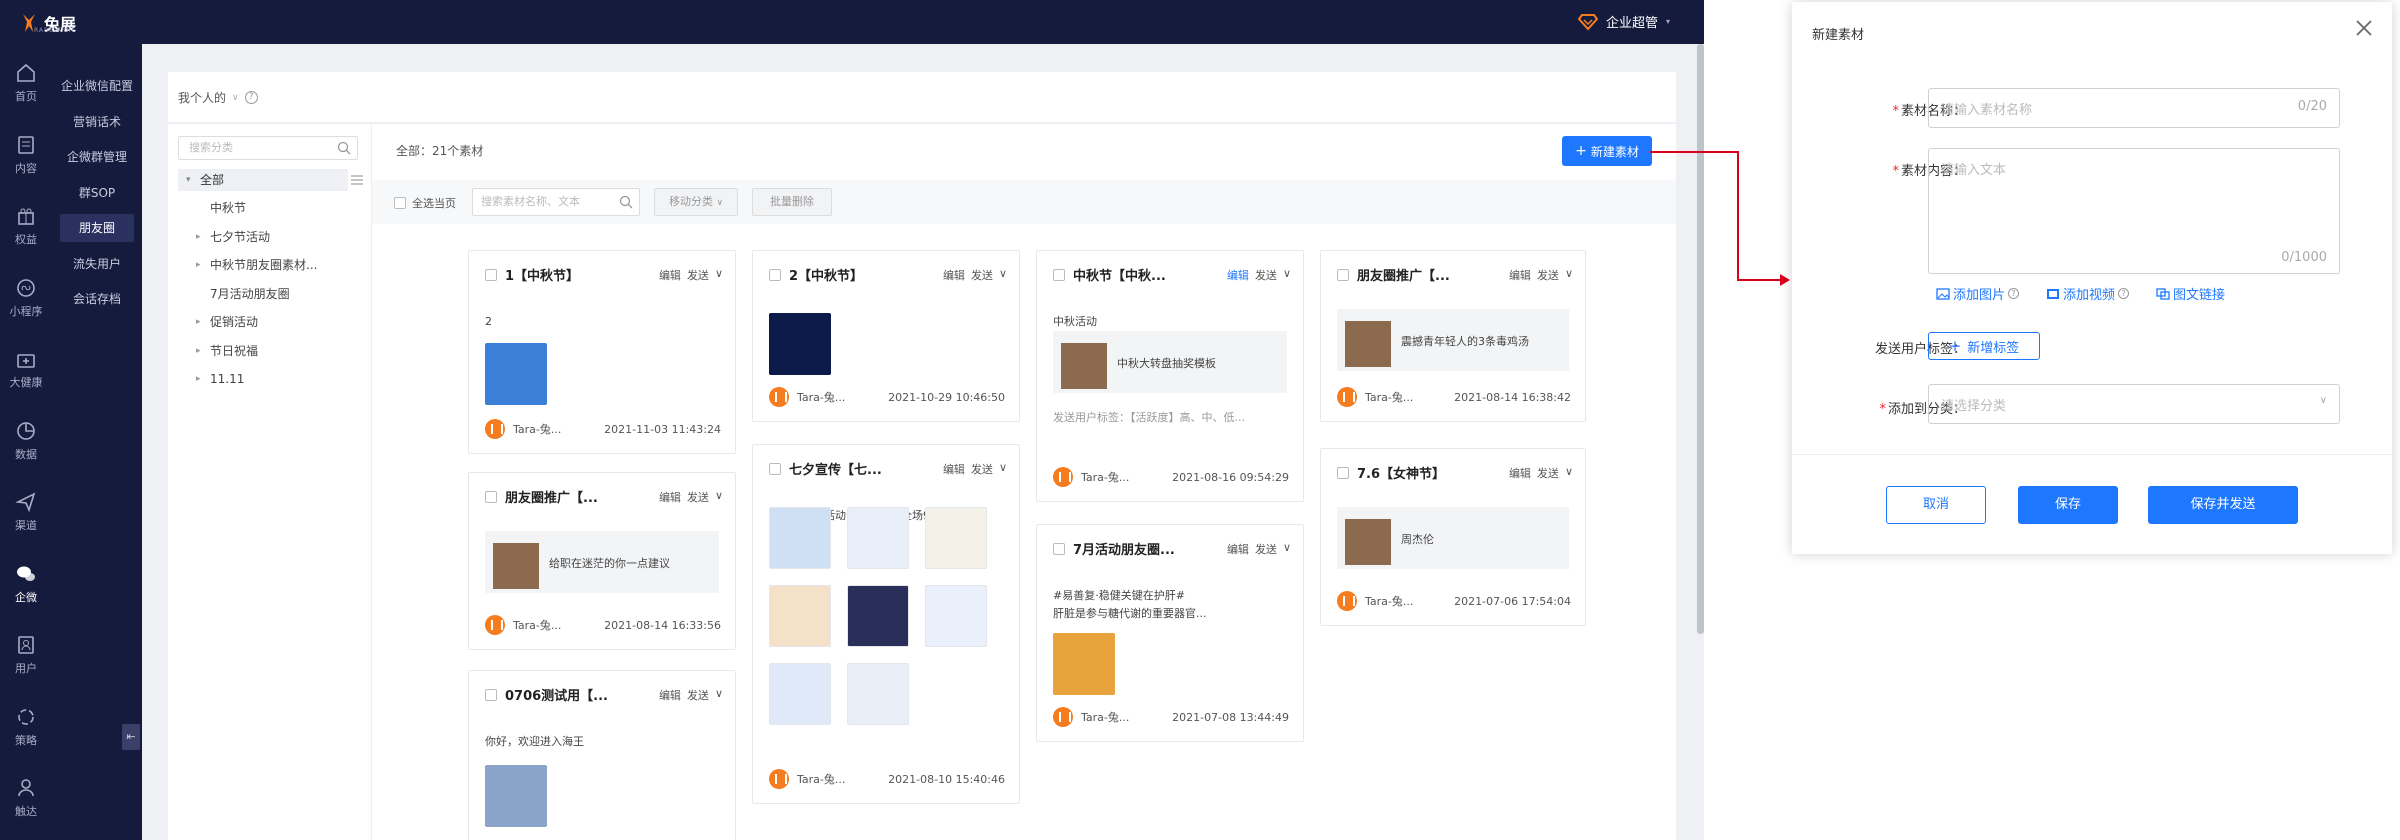 The height and width of the screenshot is (840, 2400). Describe the element at coordinates (273, 351) in the screenshot. I see `tree-item: ▸ 节日祝福` at that location.